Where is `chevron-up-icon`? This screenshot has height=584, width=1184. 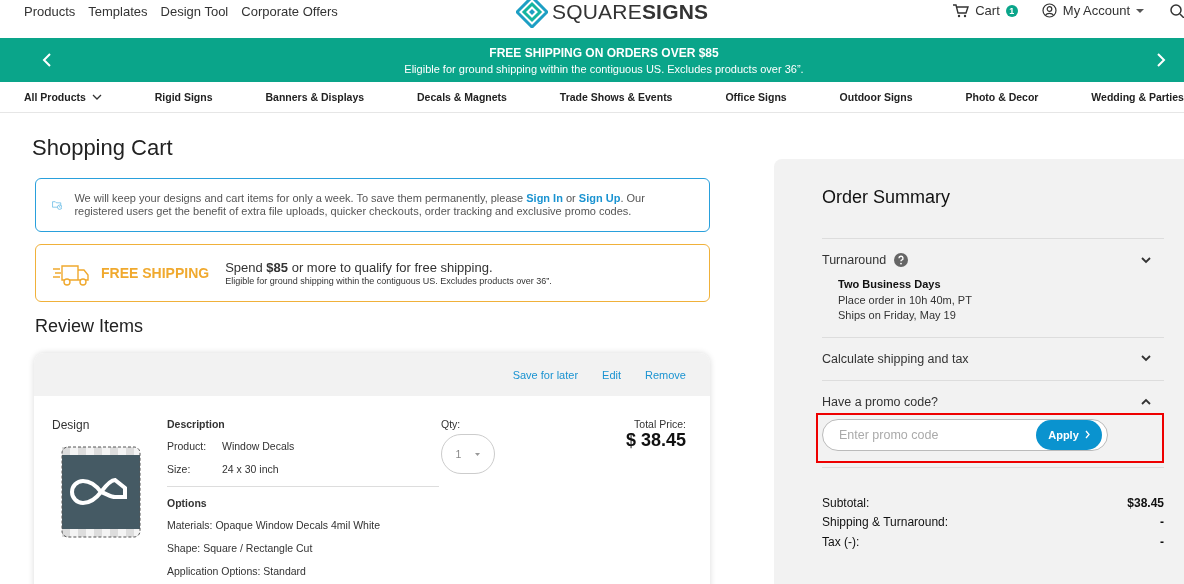
chevron-up-icon is located at coordinates (1146, 401).